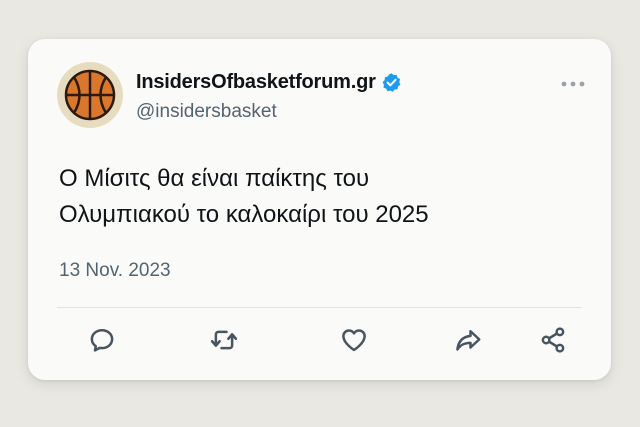  What do you see at coordinates (224, 340) in the screenshot?
I see `retweet-icon` at bounding box center [224, 340].